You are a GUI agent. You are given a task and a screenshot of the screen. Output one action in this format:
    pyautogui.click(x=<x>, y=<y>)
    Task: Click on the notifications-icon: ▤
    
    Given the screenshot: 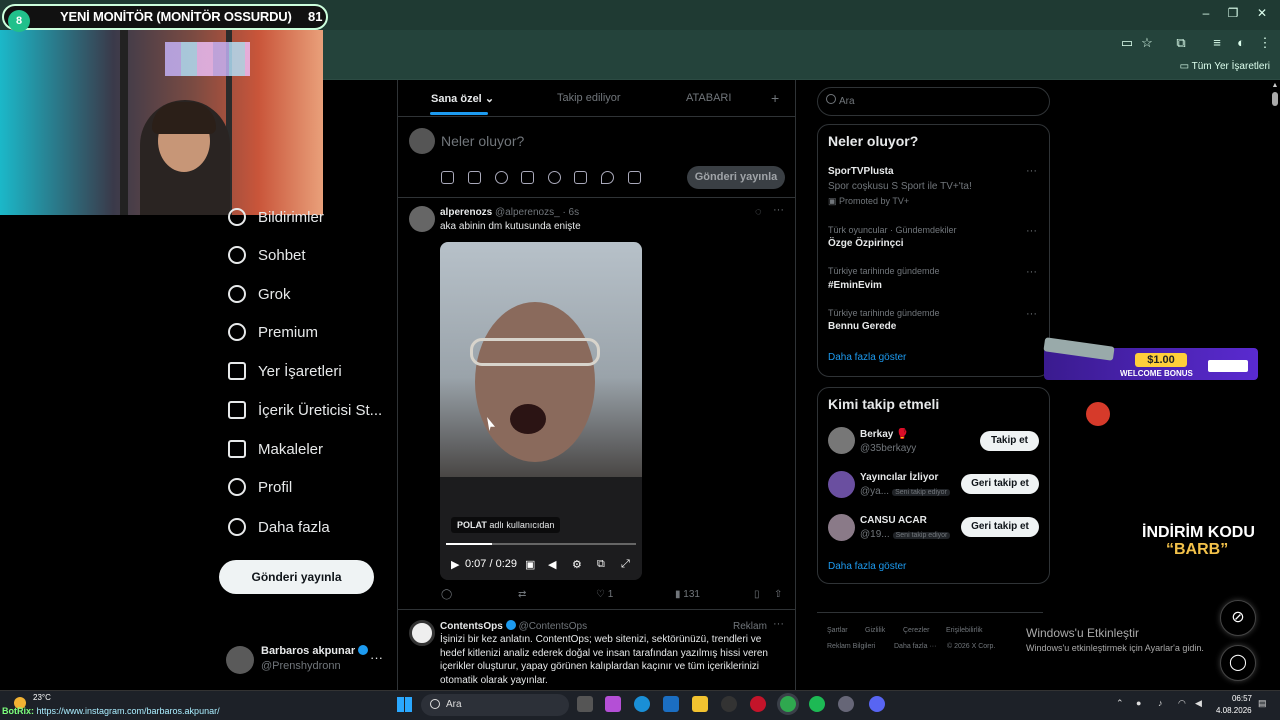 What is the action you would take?
    pyautogui.click(x=1262, y=703)
    